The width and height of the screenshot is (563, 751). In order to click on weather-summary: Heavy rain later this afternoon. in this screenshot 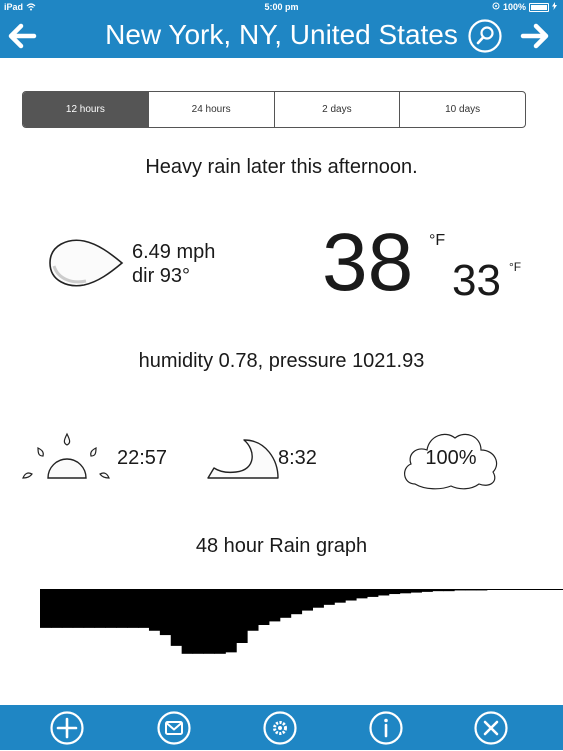, I will do `click(281, 167)`.